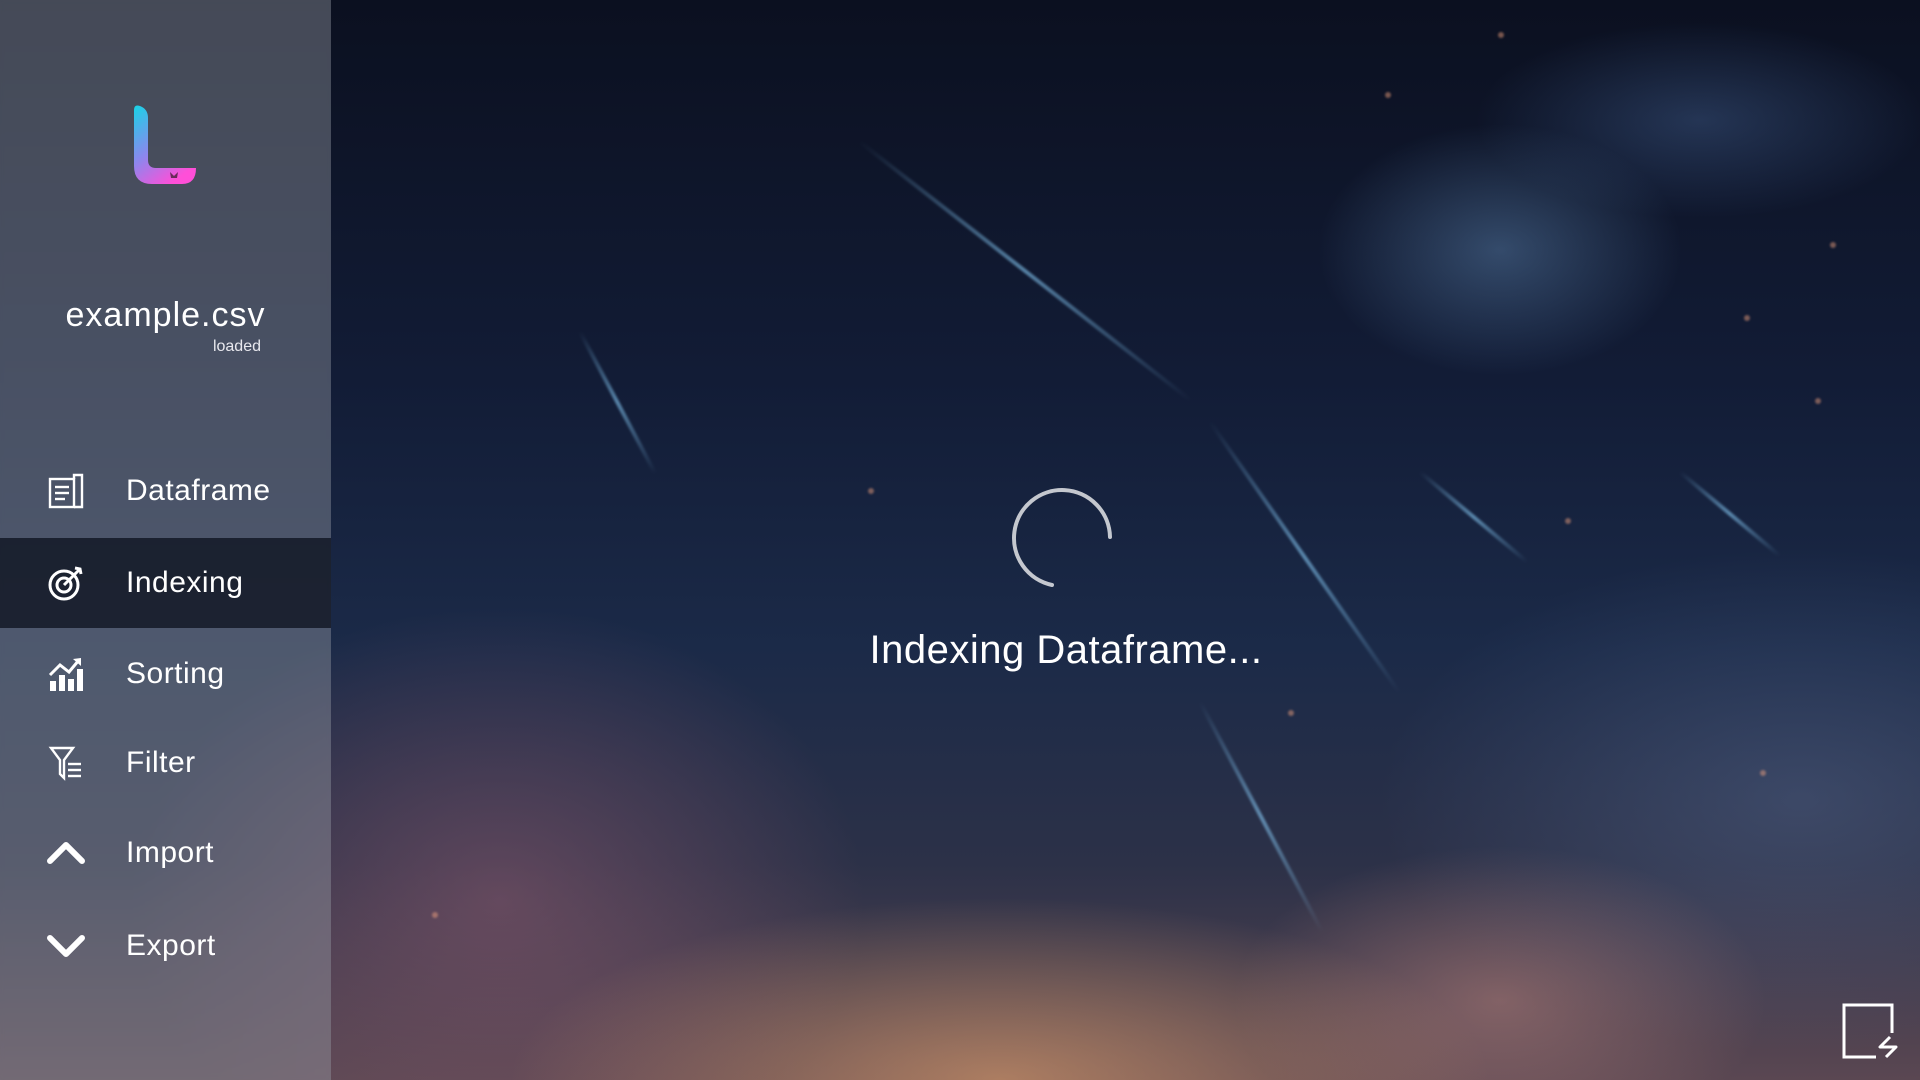 This screenshot has width=1920, height=1080. Describe the element at coordinates (66, 946) in the screenshot. I see `chevron-down-icon` at that location.